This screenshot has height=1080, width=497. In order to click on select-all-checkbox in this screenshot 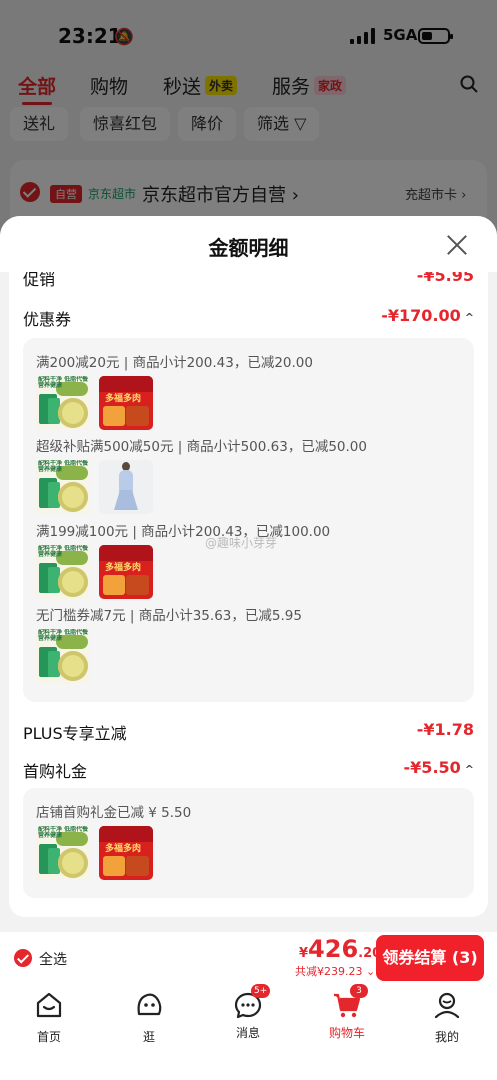, I will do `click(23, 958)`.